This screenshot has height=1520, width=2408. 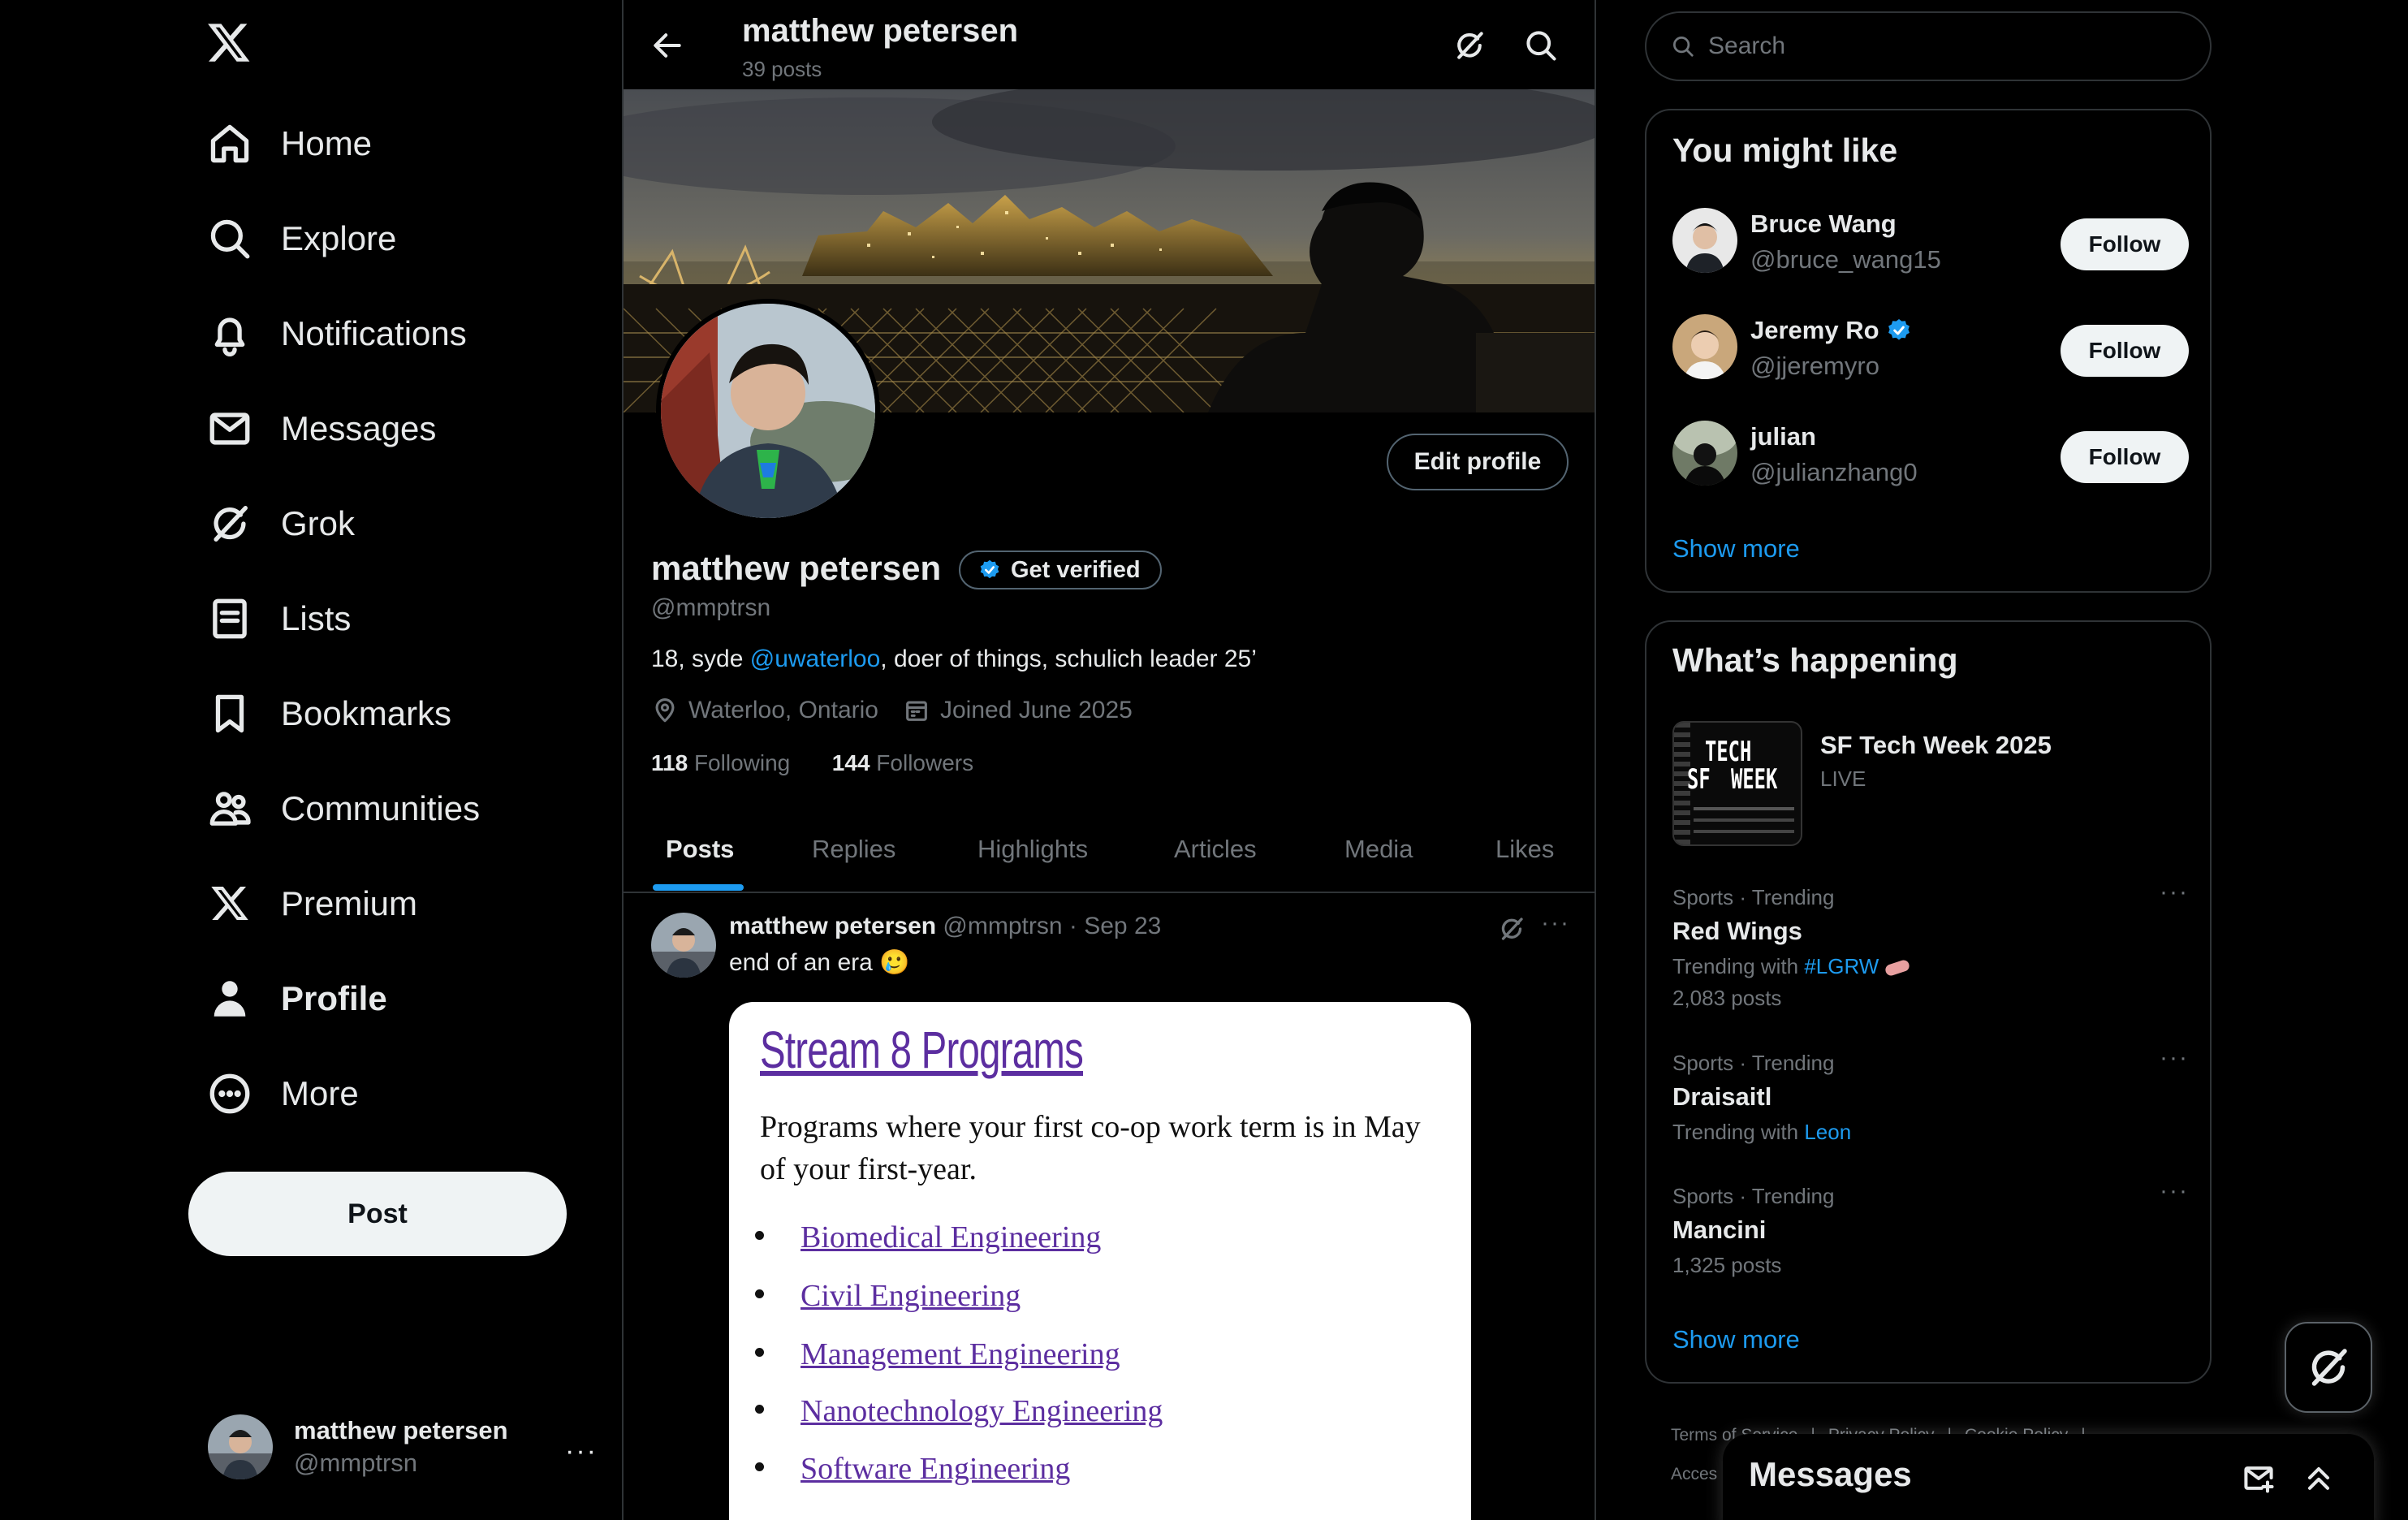 I want to click on nav-more-label: More, so click(x=320, y=1093).